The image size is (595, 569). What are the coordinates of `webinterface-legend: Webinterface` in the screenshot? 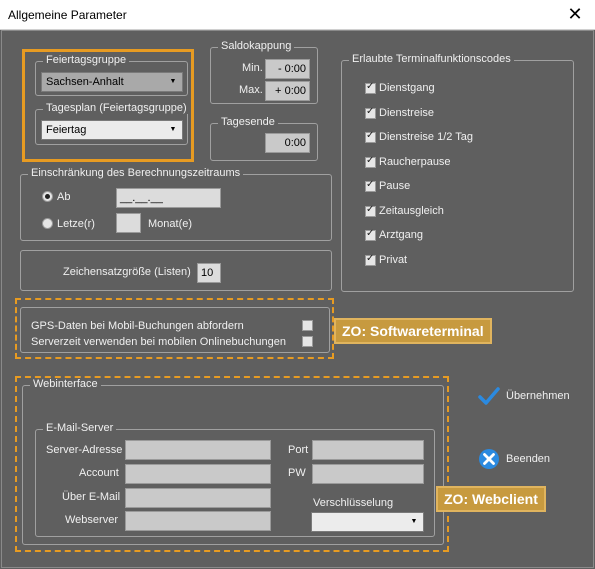 It's located at (65, 384).